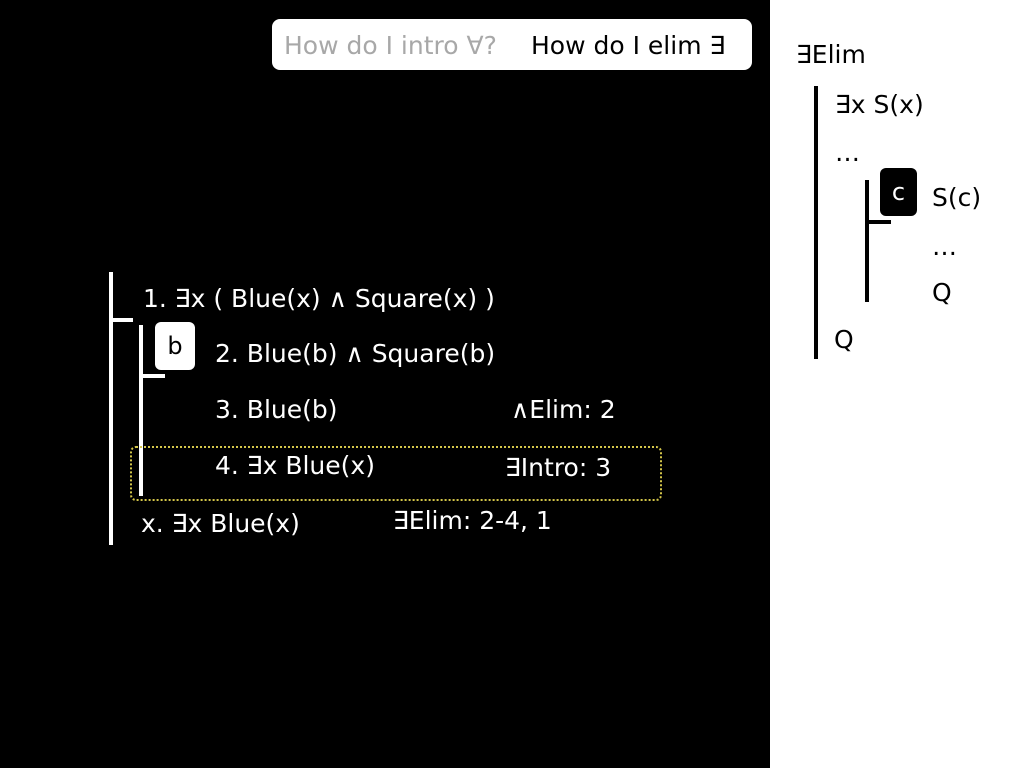 This screenshot has width=1024, height=768. What do you see at coordinates (319, 298) in the screenshot?
I see `premise-line: 1. ∃x ( Blue(x) ∧ Square(x) )` at bounding box center [319, 298].